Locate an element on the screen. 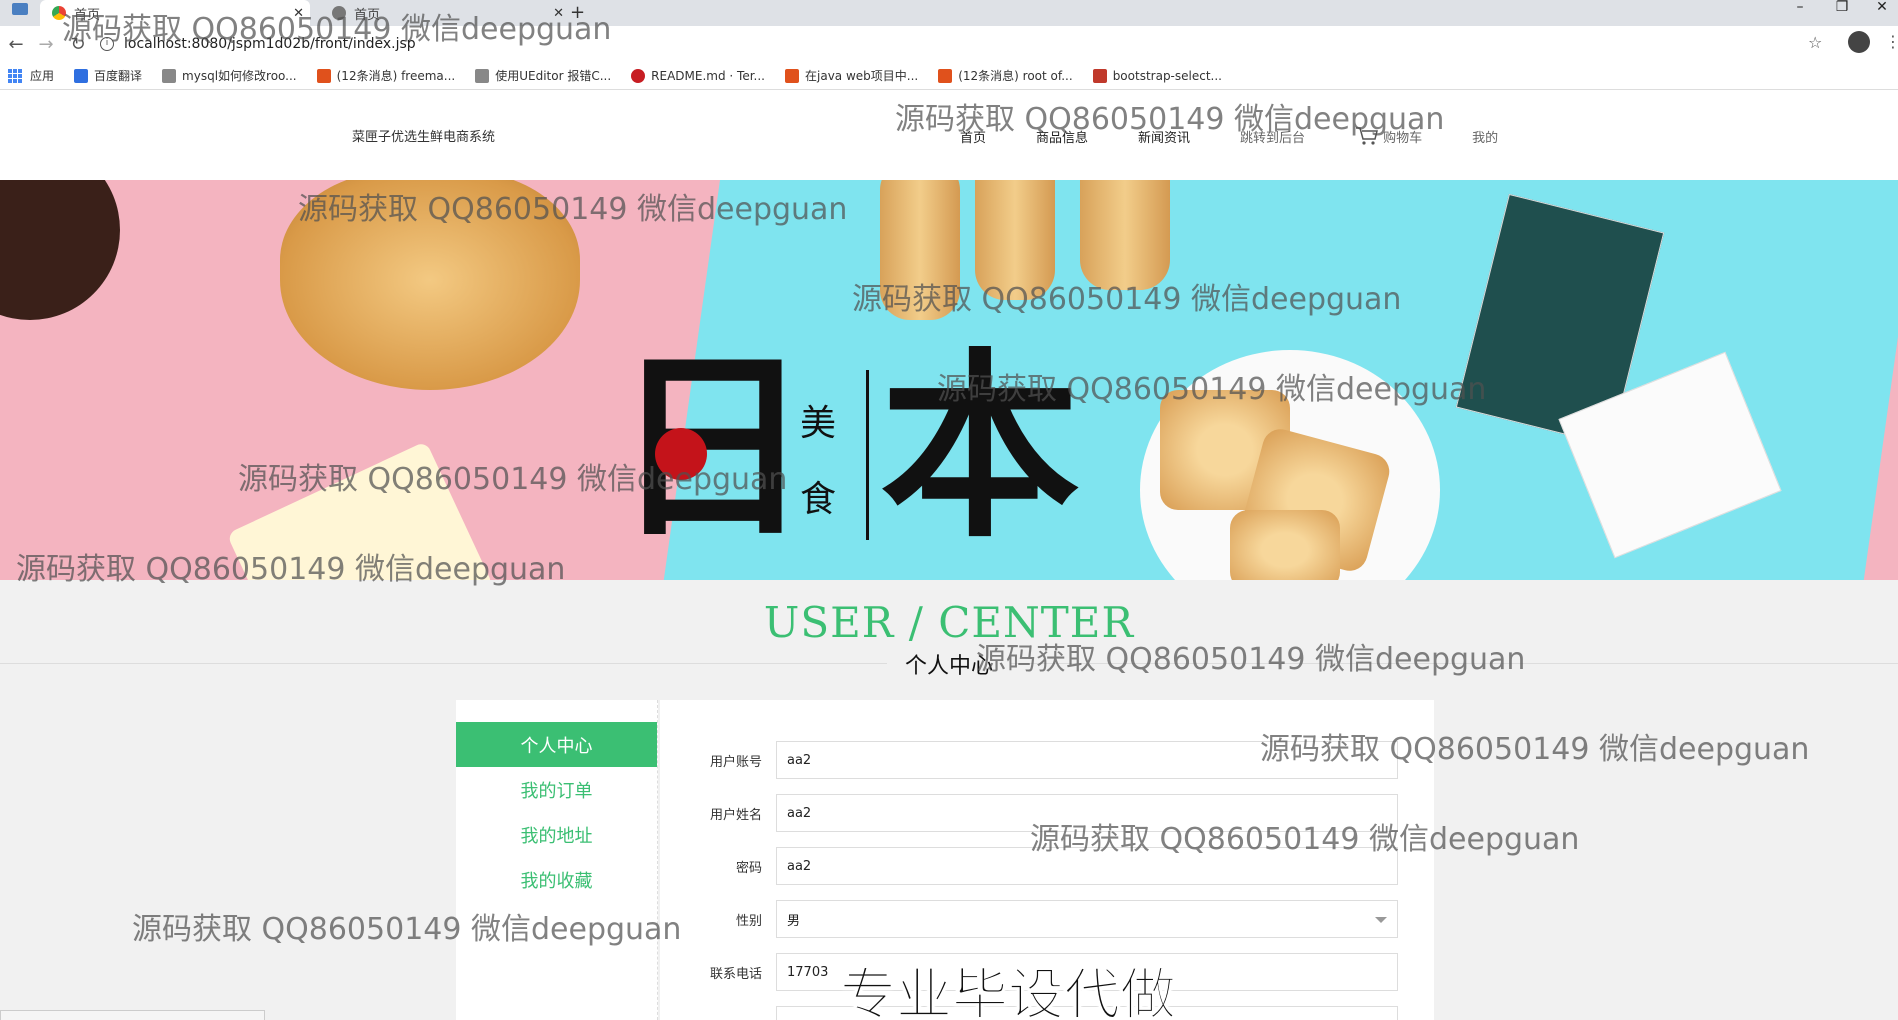  sidebar-item-favorites: 我的收藏 is located at coordinates (556, 879).